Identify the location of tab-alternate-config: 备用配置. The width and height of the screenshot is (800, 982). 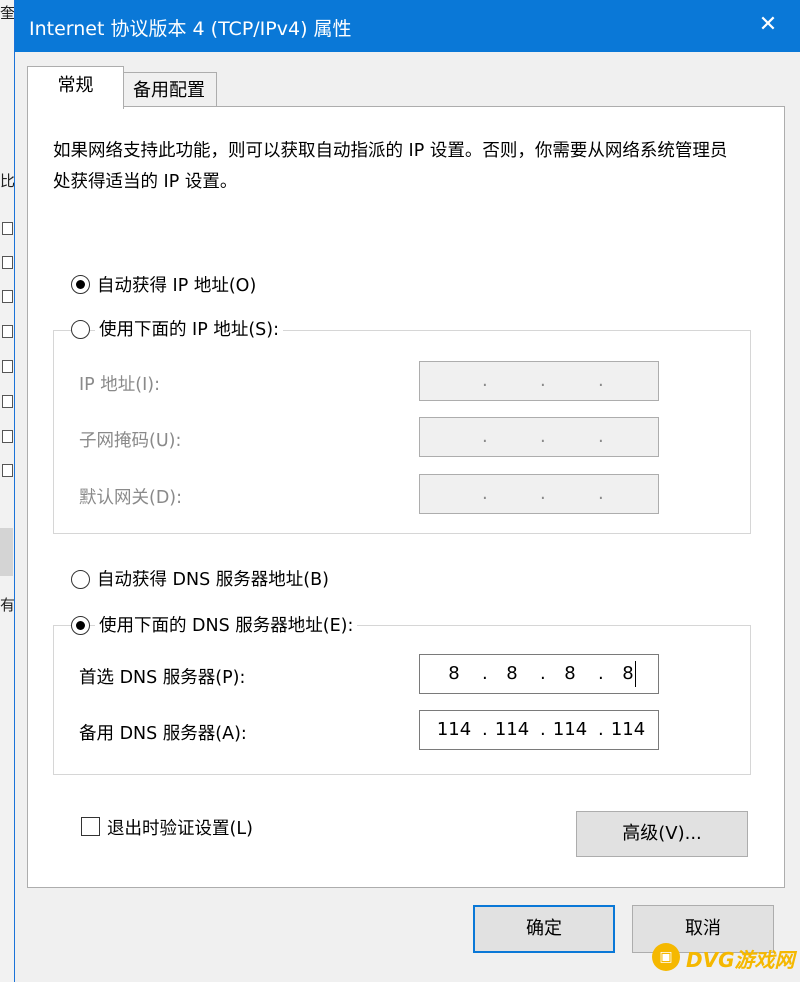
(169, 90).